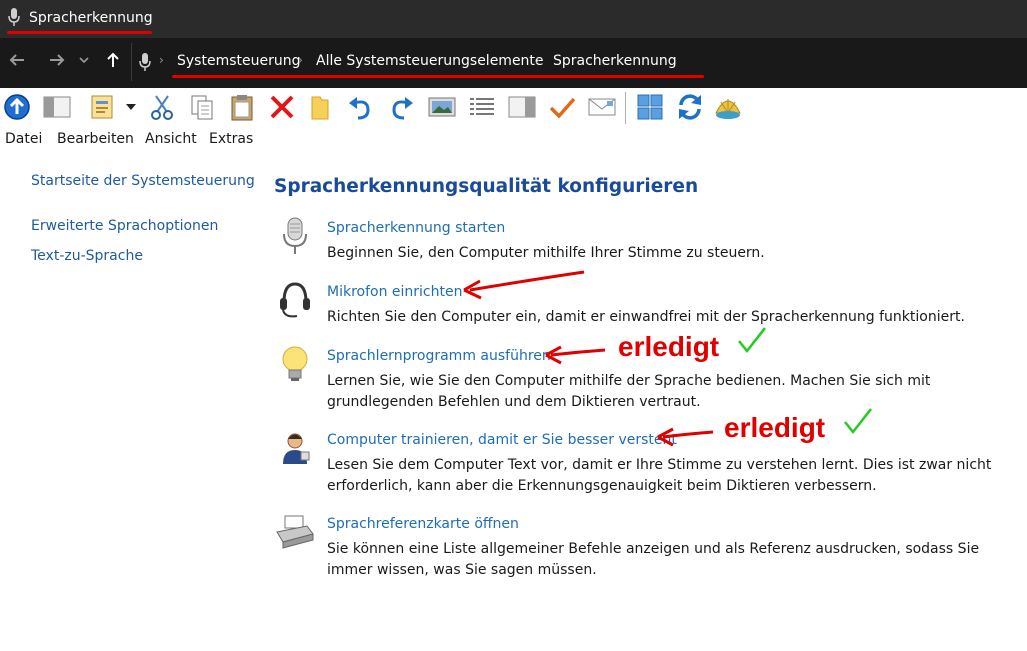 Image resolution: width=1027 pixels, height=651 pixels. What do you see at coordinates (84, 61) in the screenshot?
I see `recent-locations-chevron-icon` at bounding box center [84, 61].